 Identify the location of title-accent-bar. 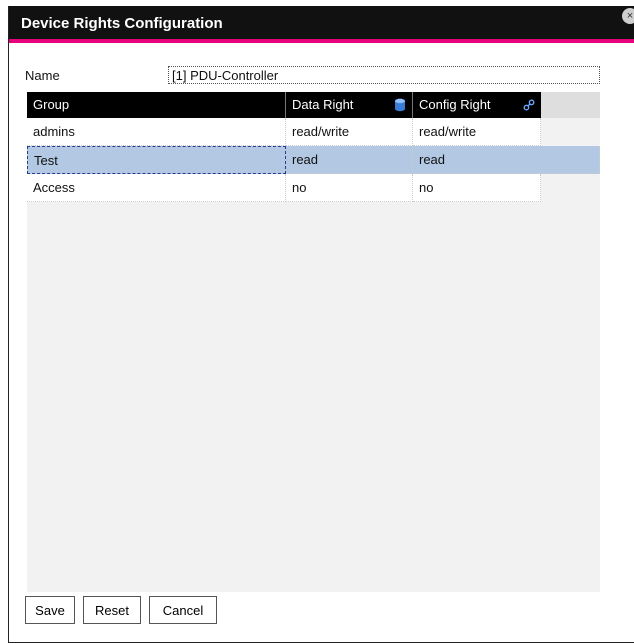
(321, 41).